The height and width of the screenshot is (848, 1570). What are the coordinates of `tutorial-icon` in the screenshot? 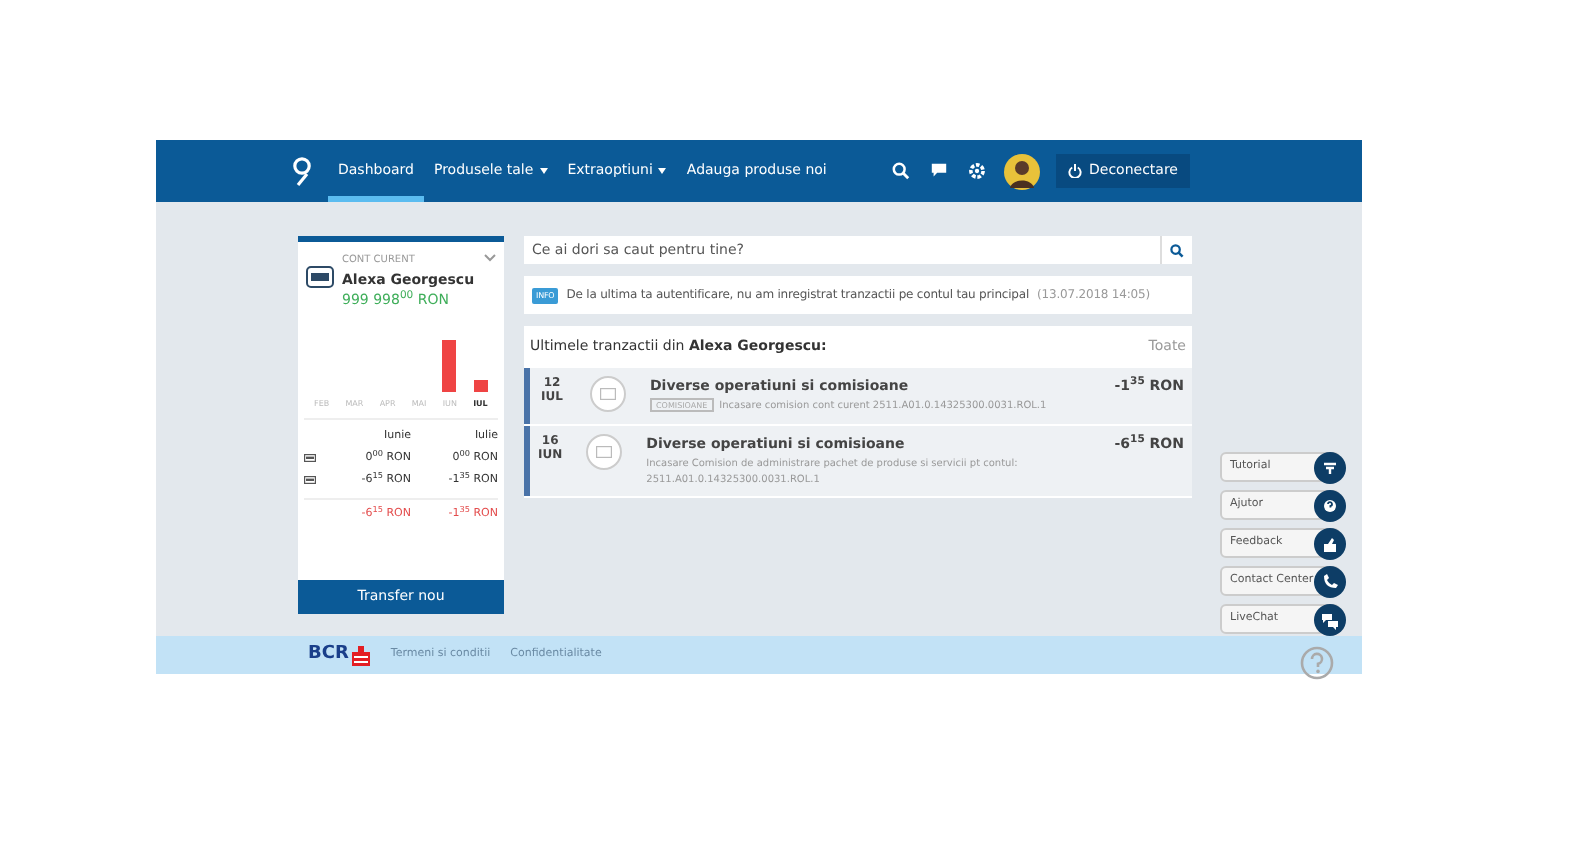 It's located at (1330, 467).